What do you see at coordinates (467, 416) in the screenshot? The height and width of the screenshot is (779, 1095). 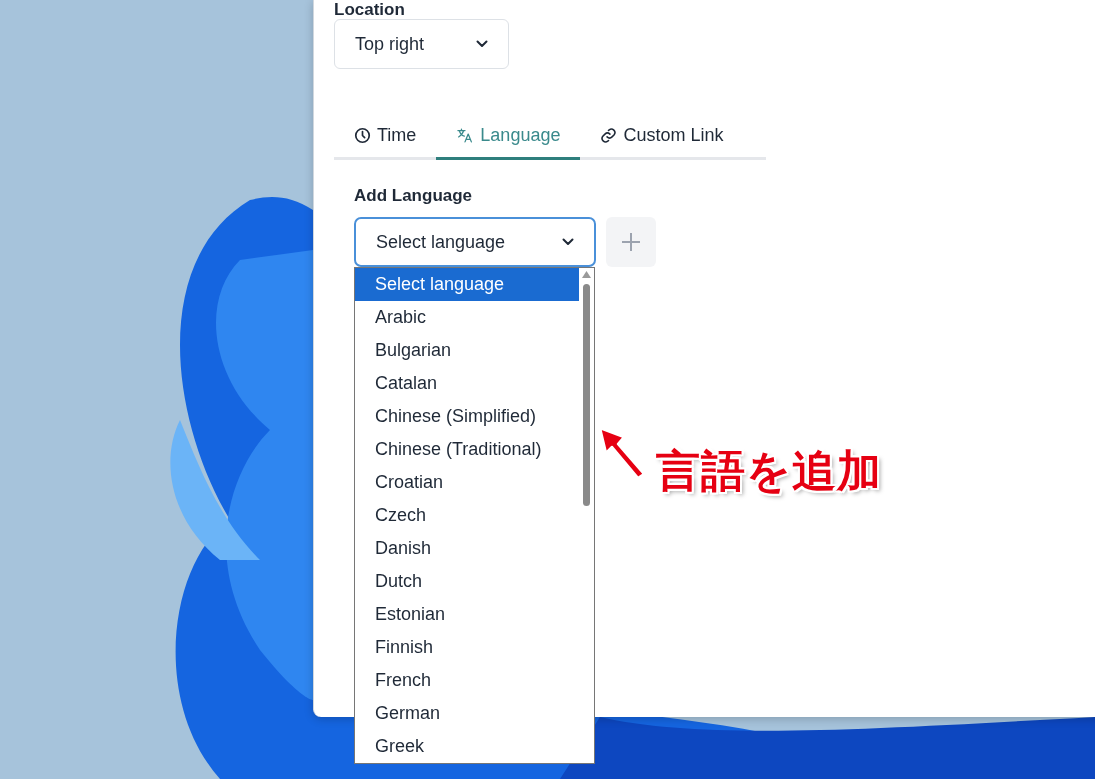 I see `dropdown-option: Chinese (Simplified)` at bounding box center [467, 416].